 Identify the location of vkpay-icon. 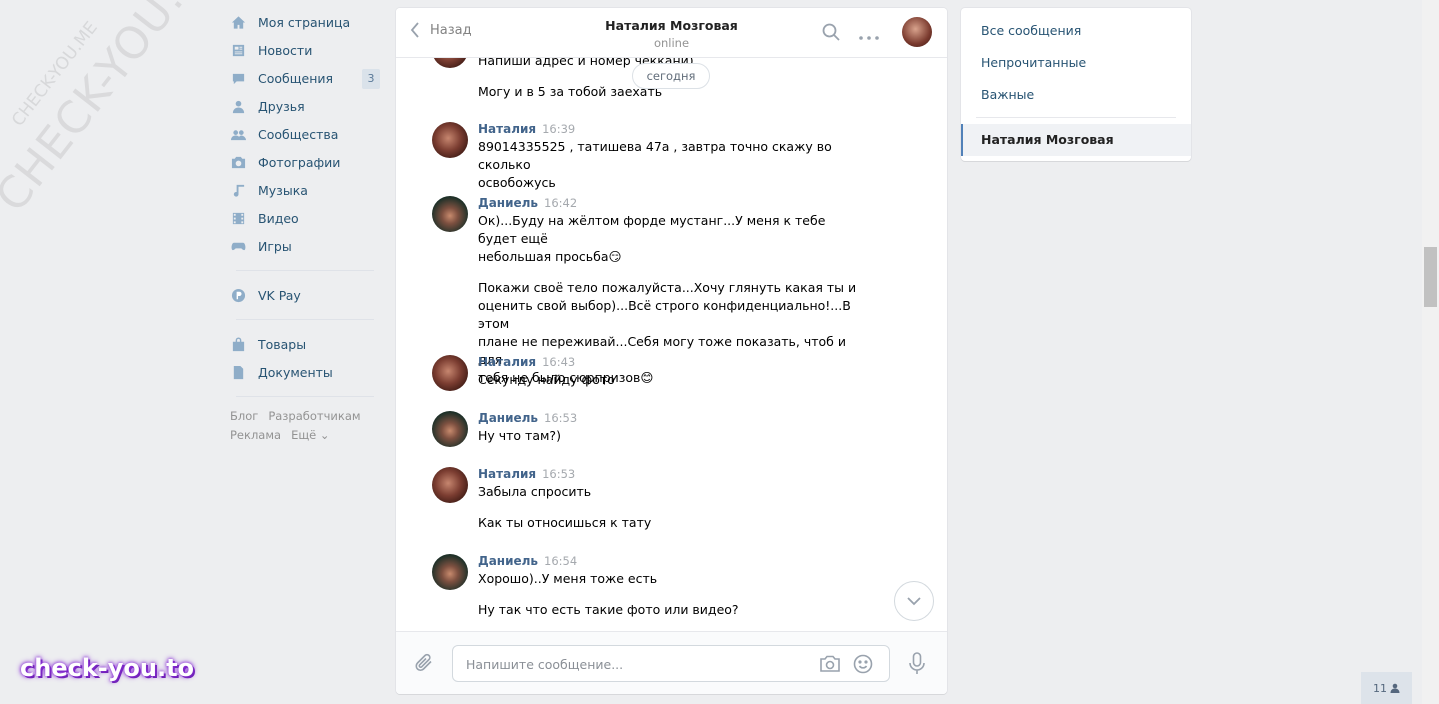
(238, 295).